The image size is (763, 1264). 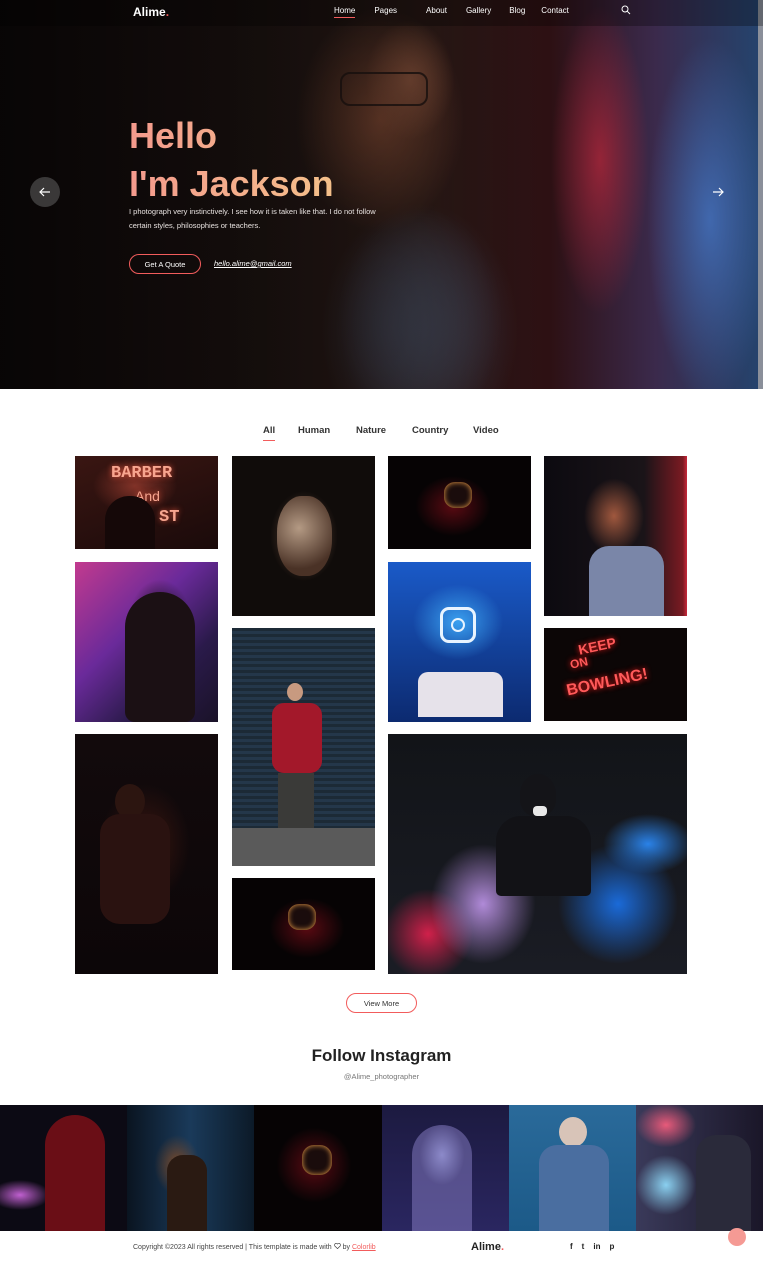 What do you see at coordinates (64, 1168) in the screenshot?
I see `red-hoodie-photo` at bounding box center [64, 1168].